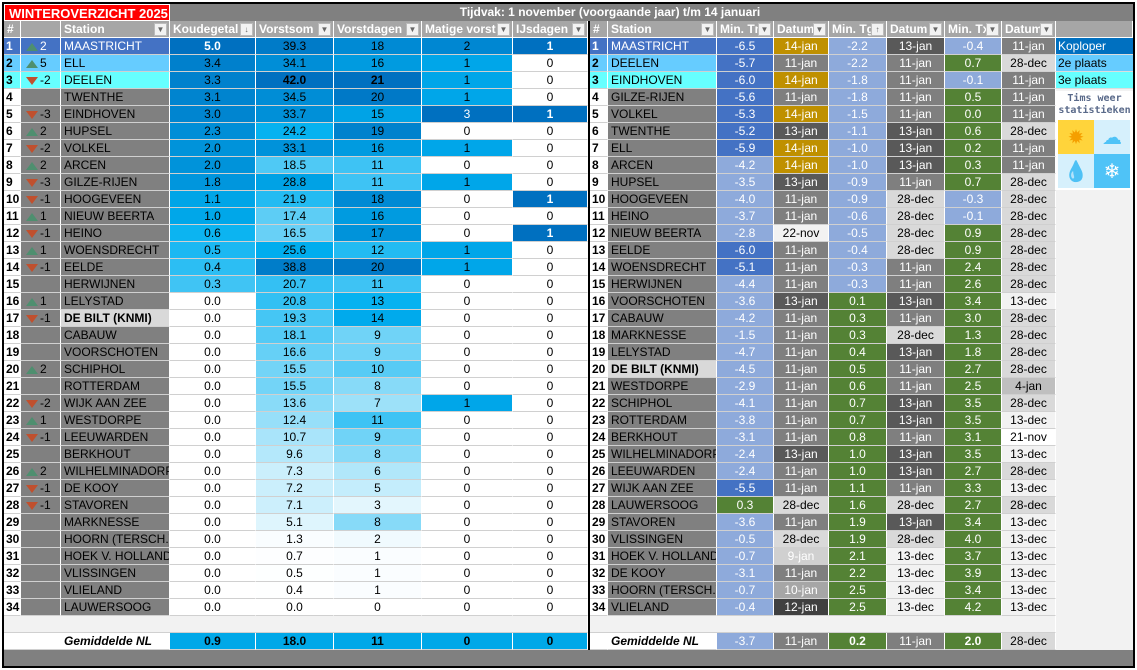 This screenshot has width=1137, height=670. Describe the element at coordinates (41, 199) in the screenshot. I see `trend-indicator: -1` at that location.